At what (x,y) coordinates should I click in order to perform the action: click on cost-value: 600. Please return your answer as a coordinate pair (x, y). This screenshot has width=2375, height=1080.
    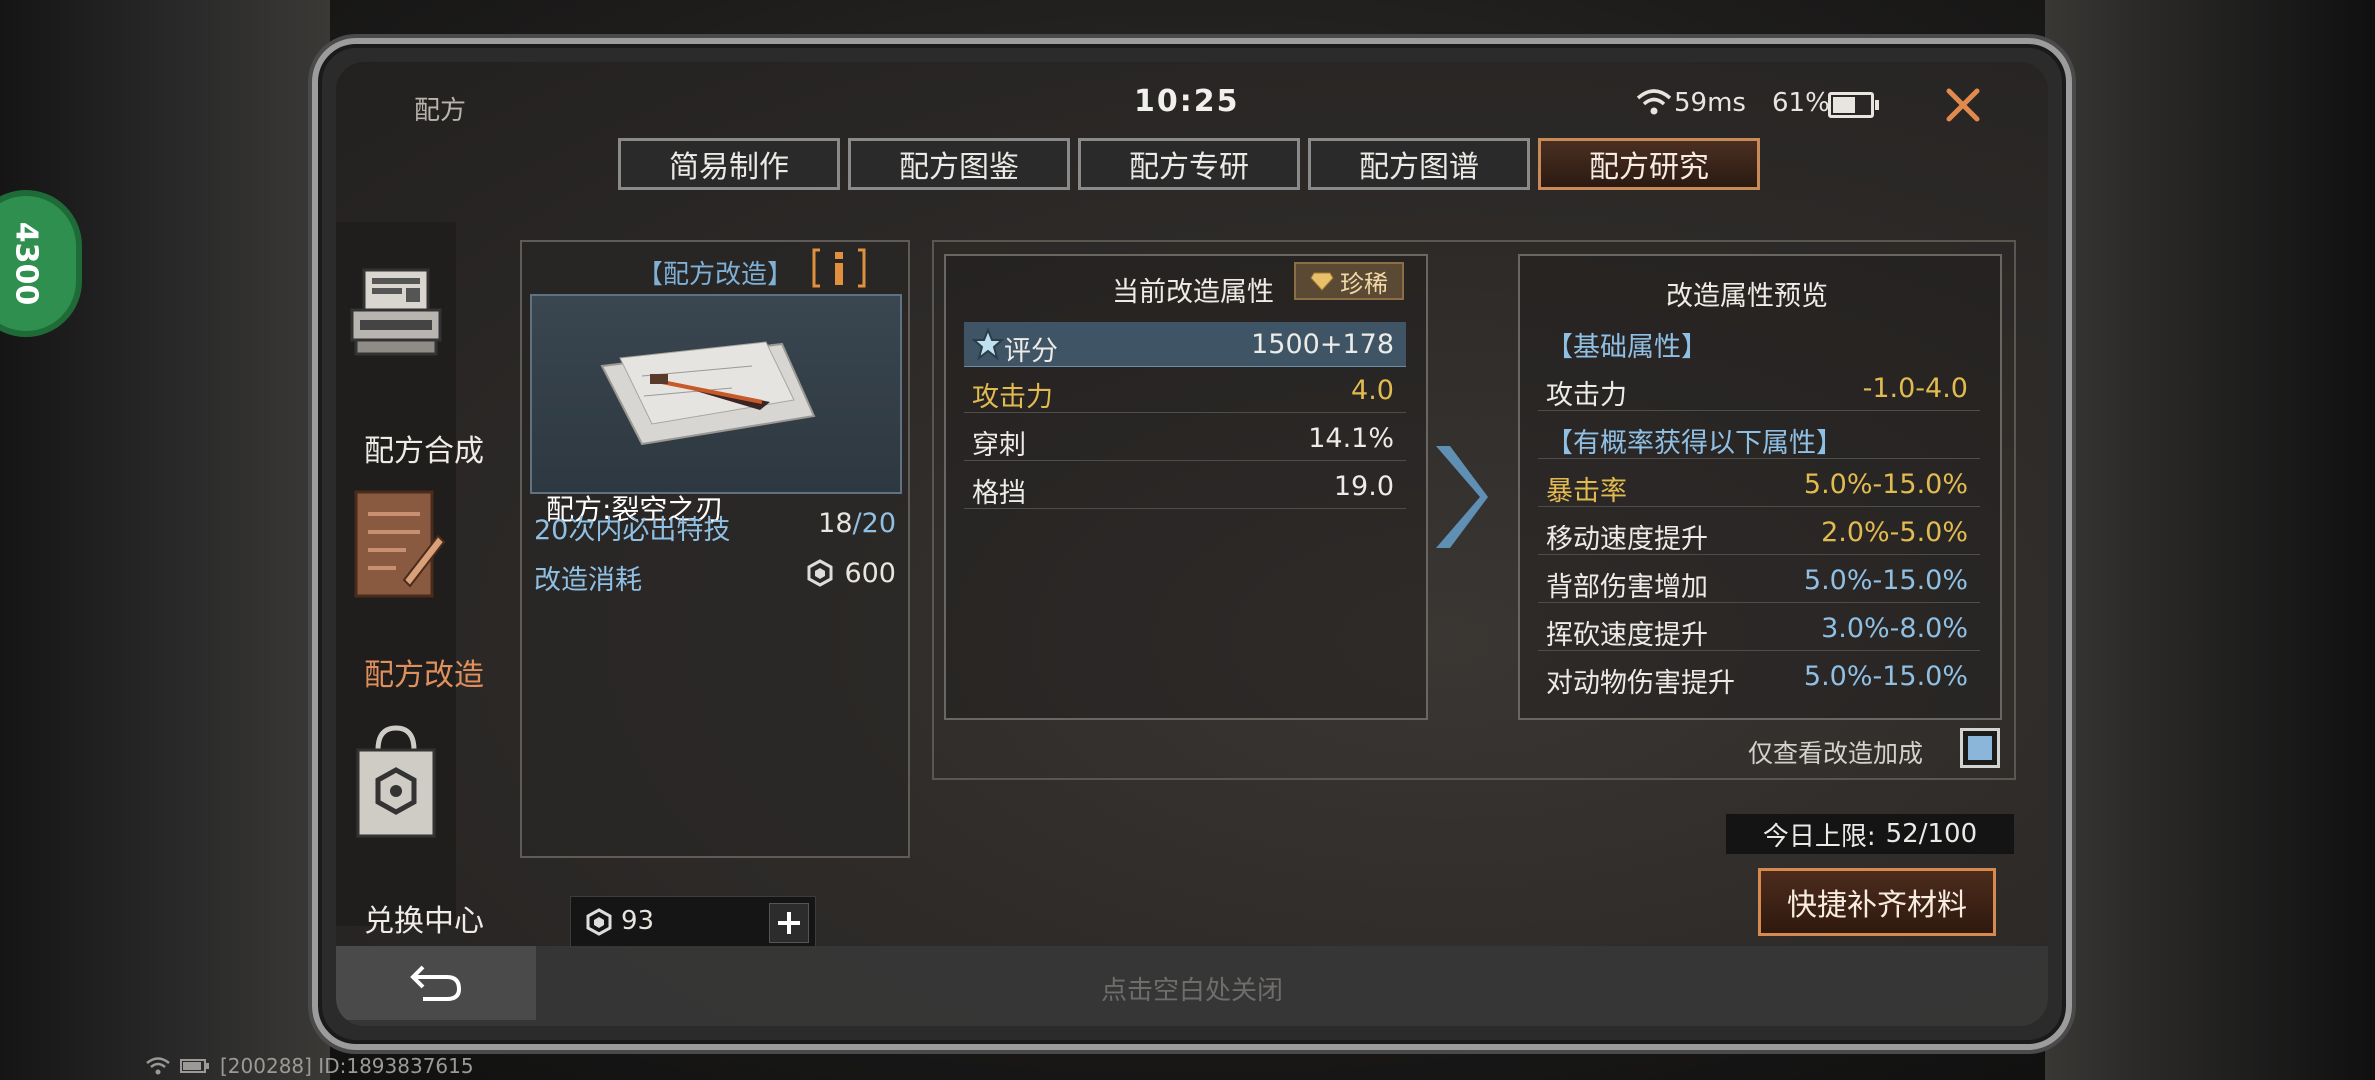
    Looking at the image, I should click on (851, 573).